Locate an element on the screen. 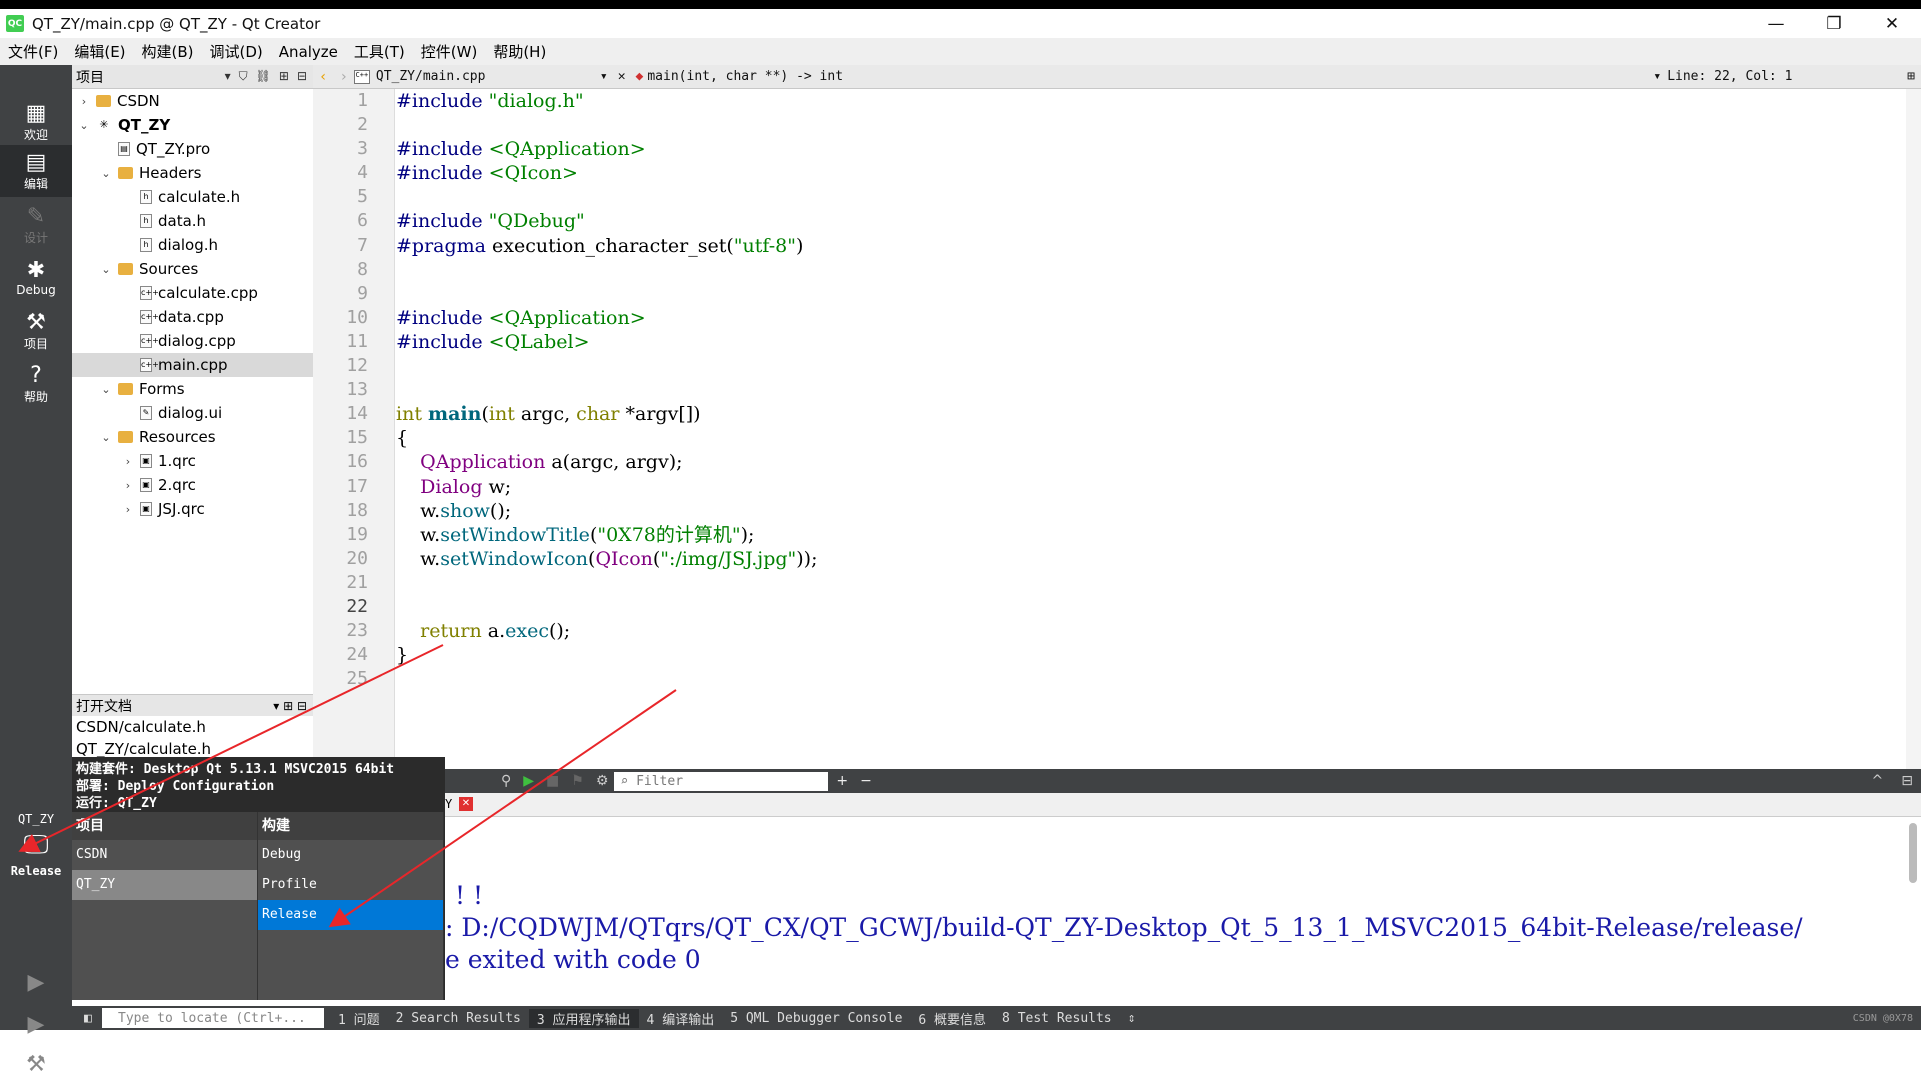 The image size is (1921, 1085). menu-edit: 编辑(E) is located at coordinates (99, 51).